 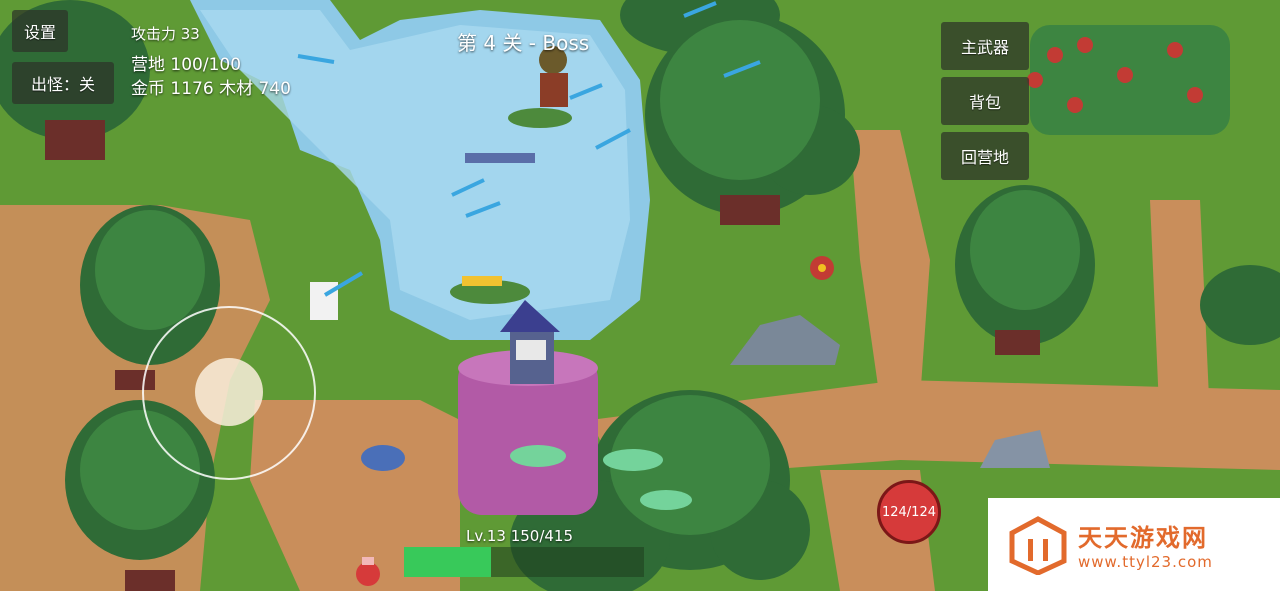 I want to click on level-text: Lv.13 150/415, so click(x=520, y=536).